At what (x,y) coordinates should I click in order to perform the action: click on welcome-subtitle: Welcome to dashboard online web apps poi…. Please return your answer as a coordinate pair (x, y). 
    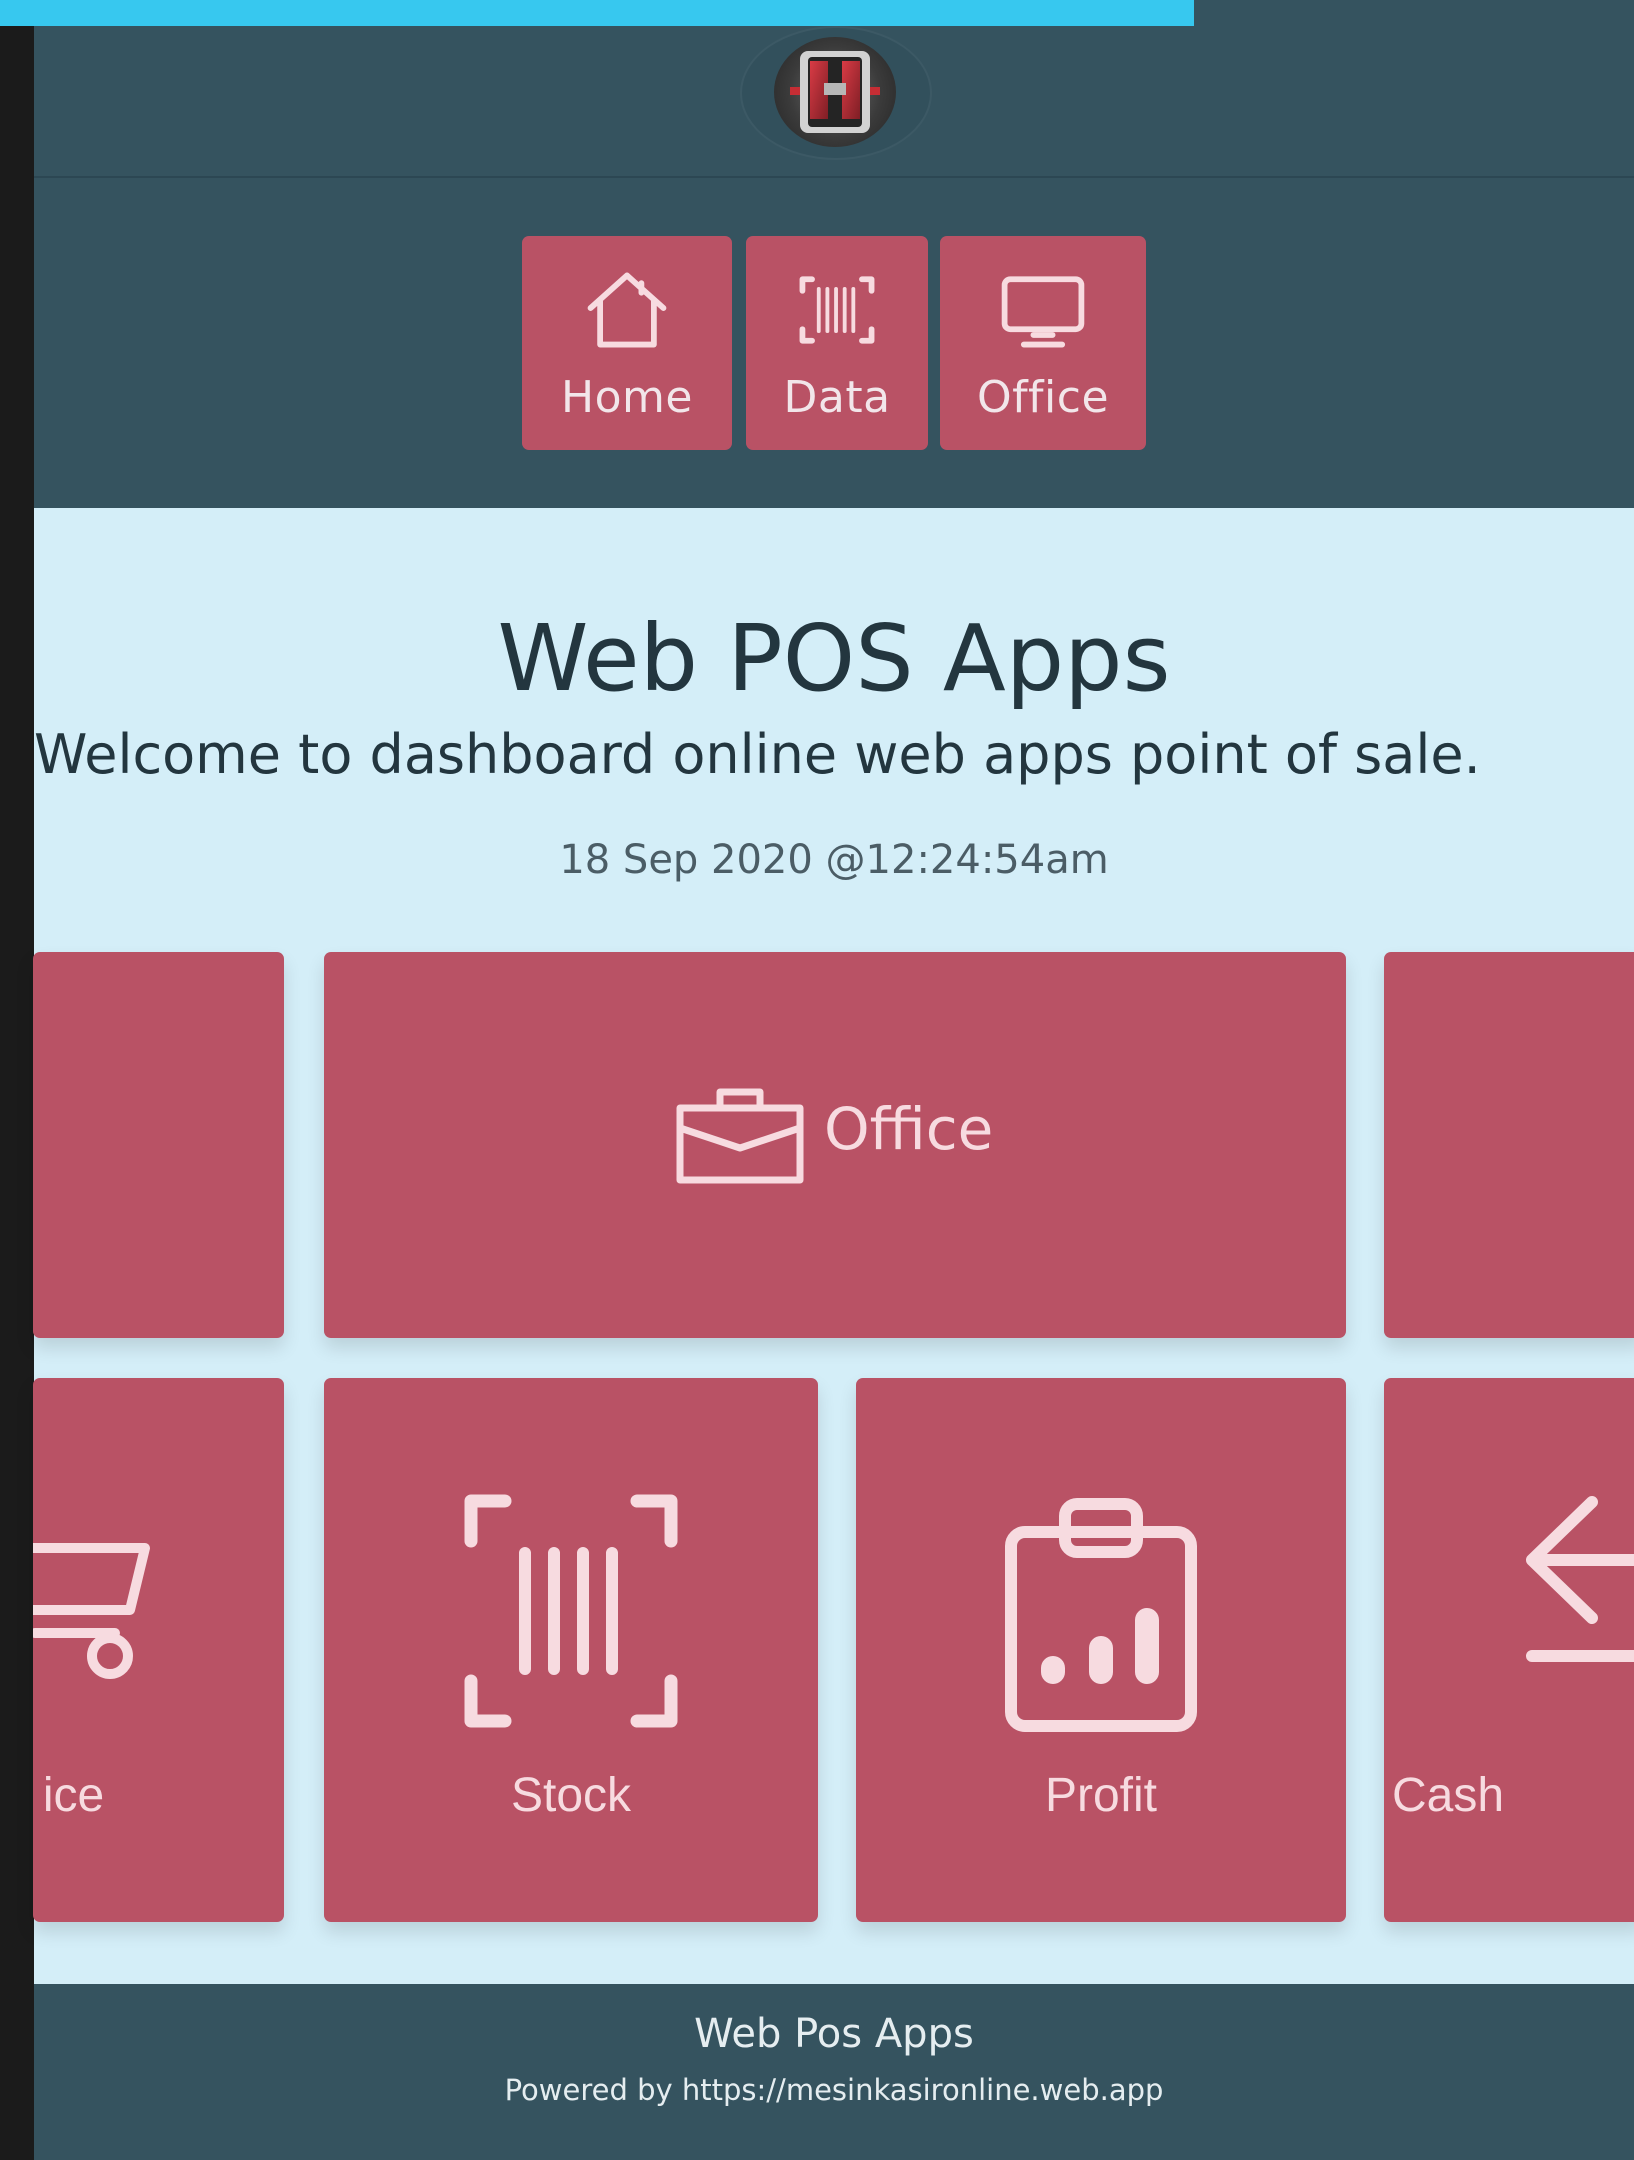
    Looking at the image, I should click on (757, 754).